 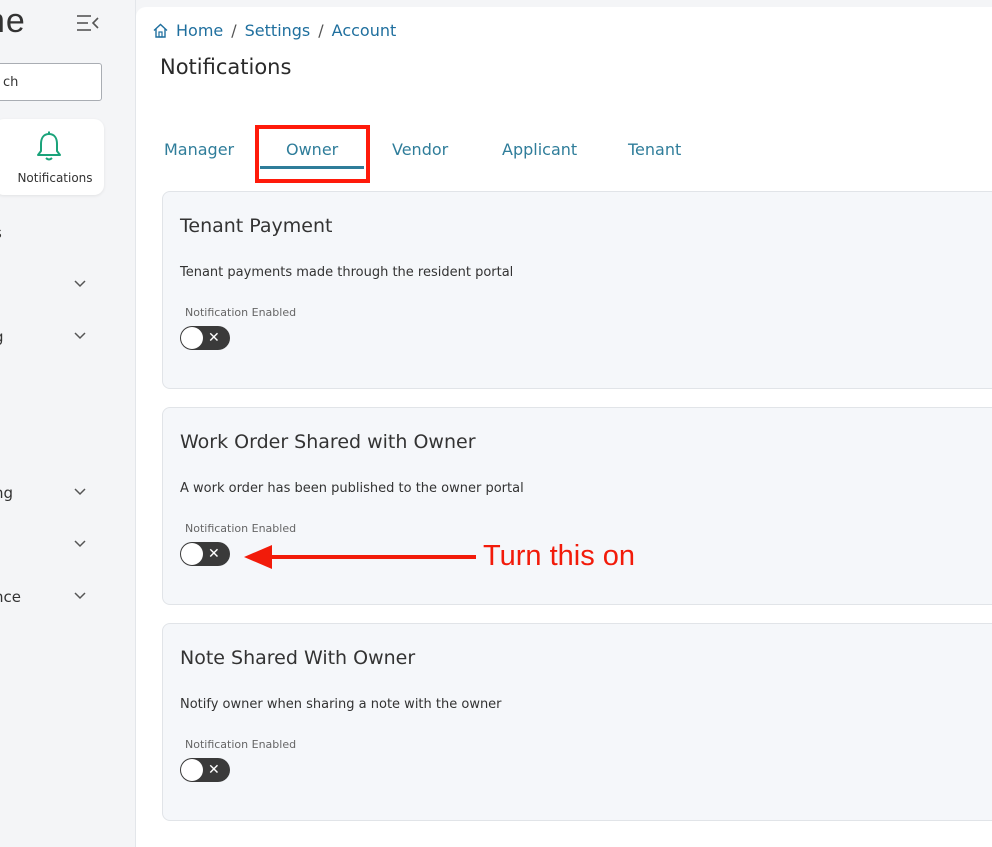 I want to click on tab-vendor: Vendor, so click(x=420, y=149).